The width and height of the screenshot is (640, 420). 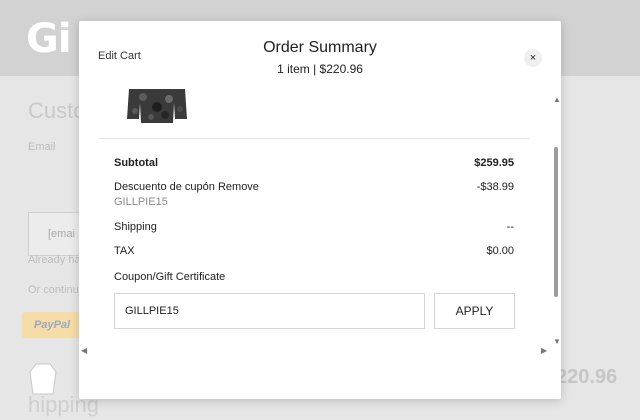 I want to click on horizontal-scrollbar: ◀ ▶, so click(x=315, y=351).